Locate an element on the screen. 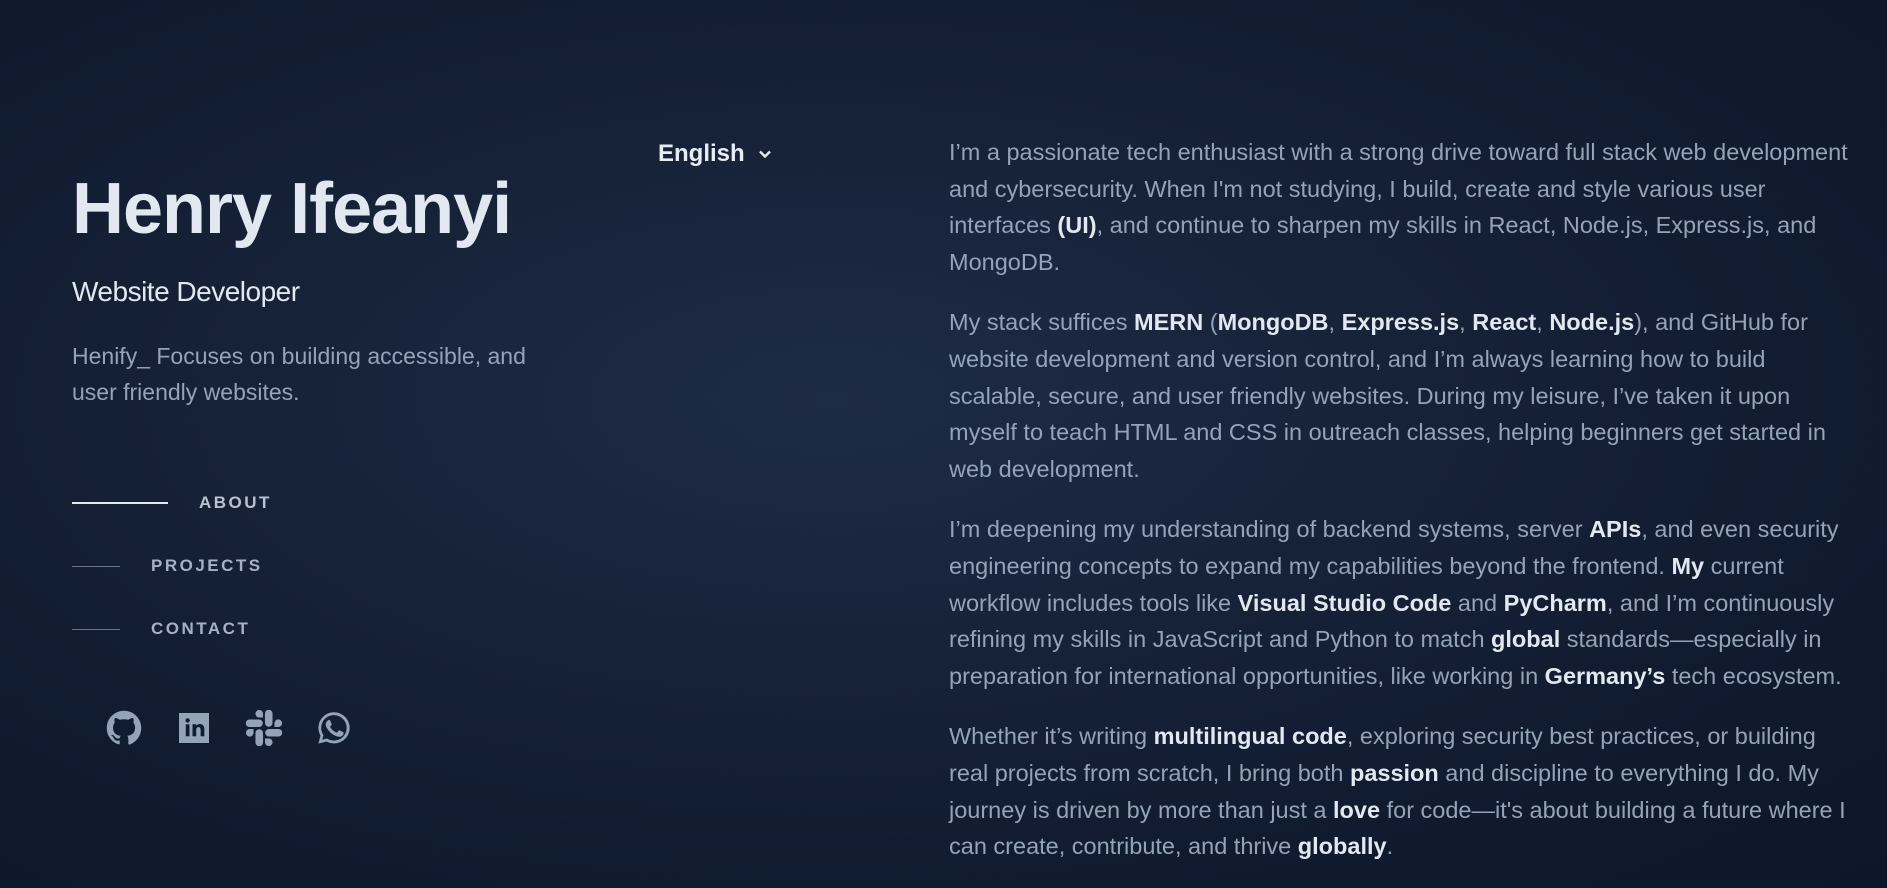  chevron-down-icon is located at coordinates (764, 154).